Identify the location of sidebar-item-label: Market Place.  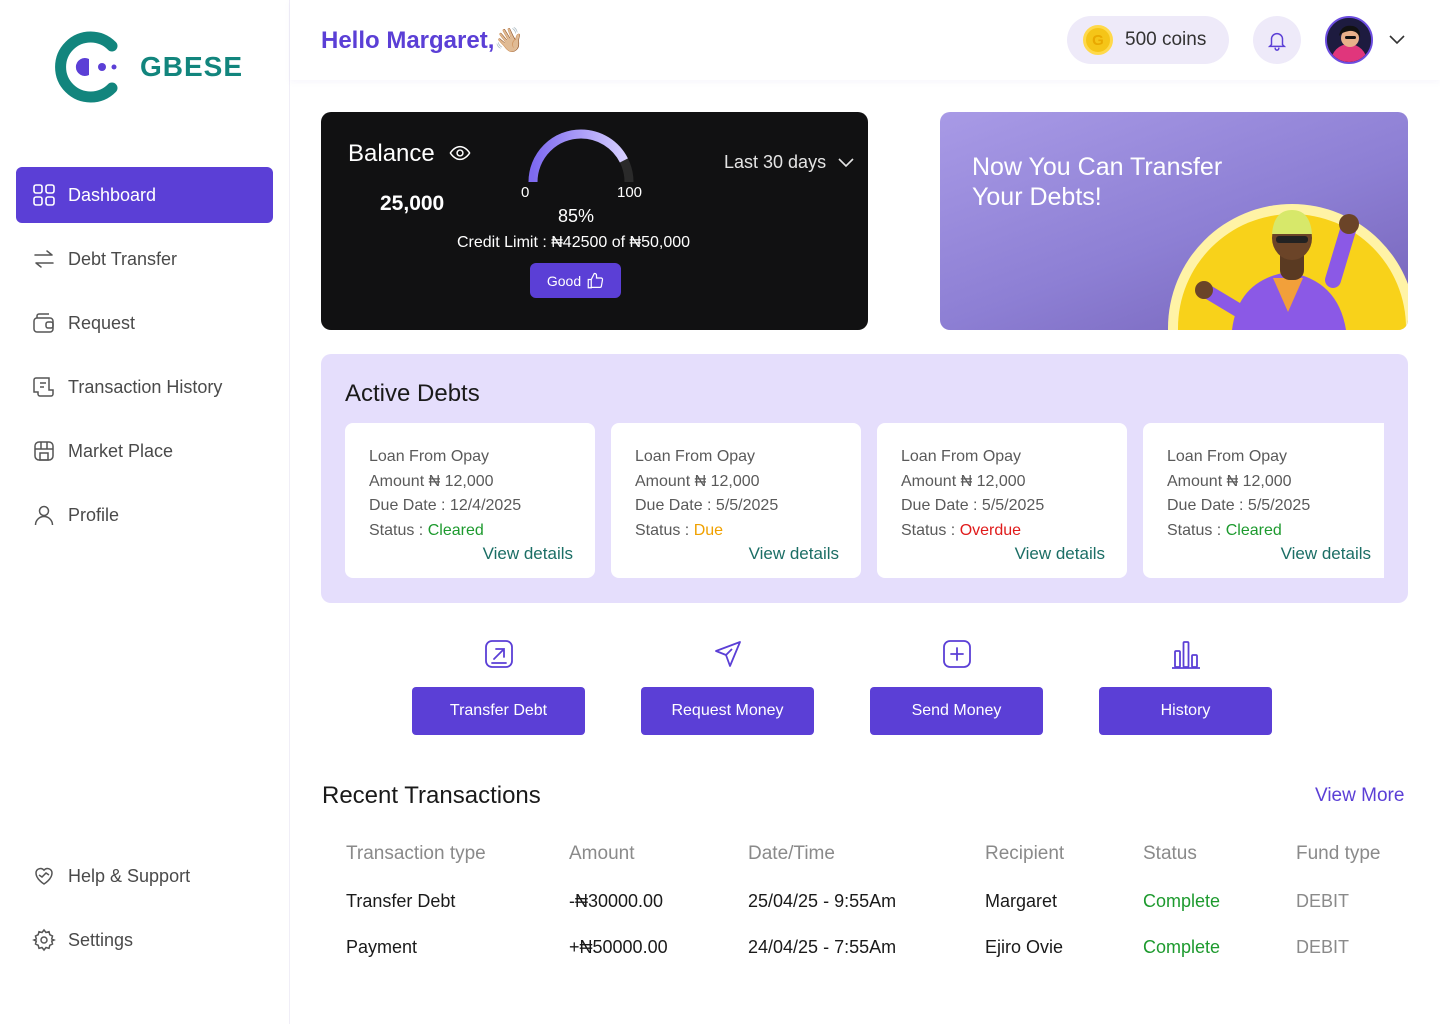
(121, 450).